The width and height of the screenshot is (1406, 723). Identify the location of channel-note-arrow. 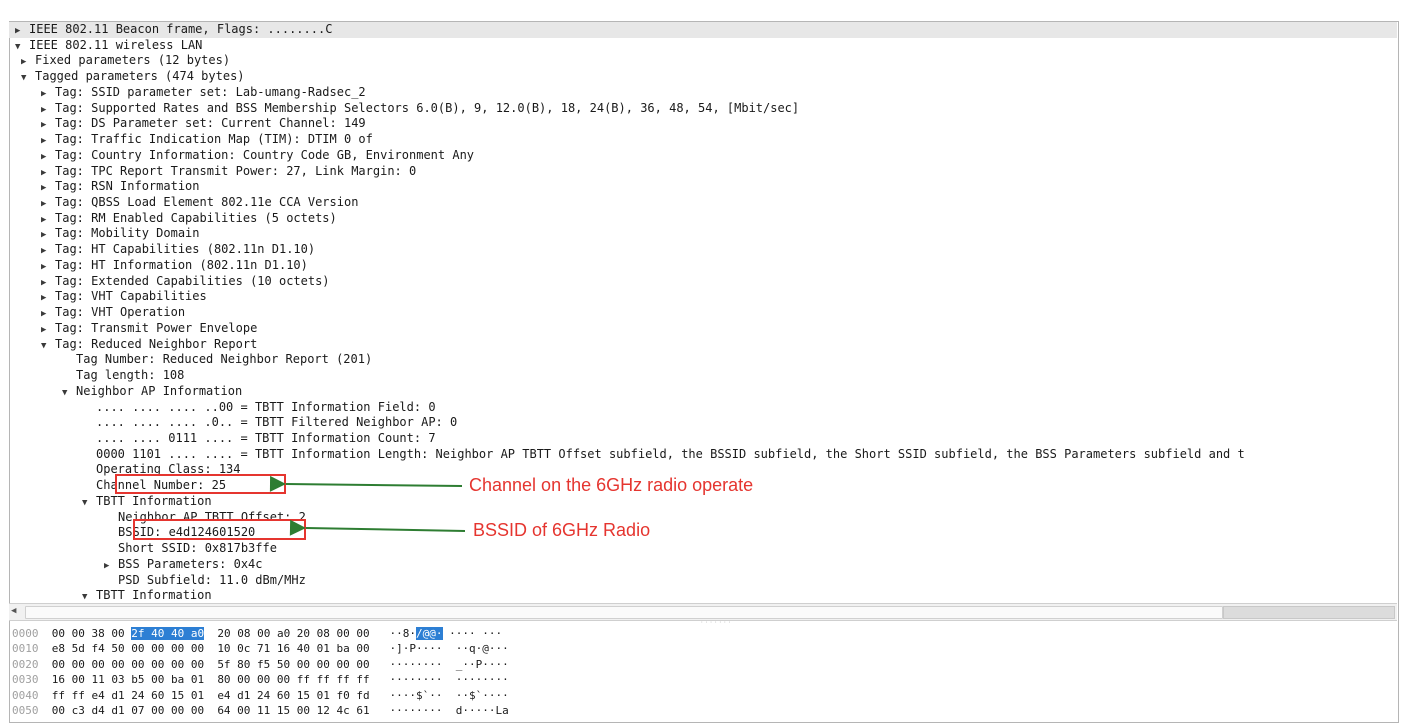
(366, 483).